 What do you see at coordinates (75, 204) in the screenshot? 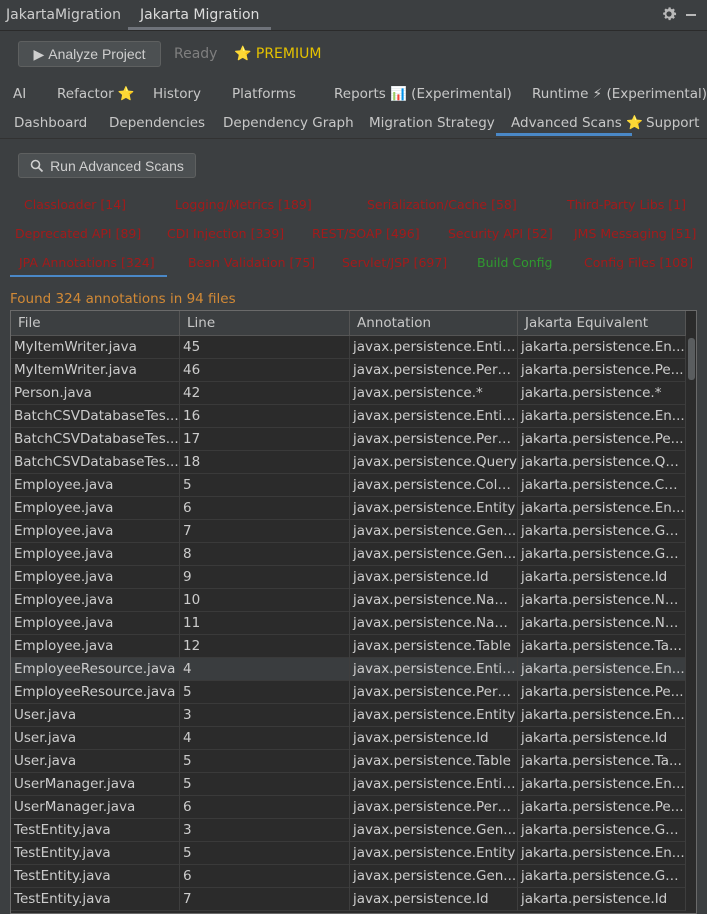
I see `scan-tab-classloader: Classloader [14]` at bounding box center [75, 204].